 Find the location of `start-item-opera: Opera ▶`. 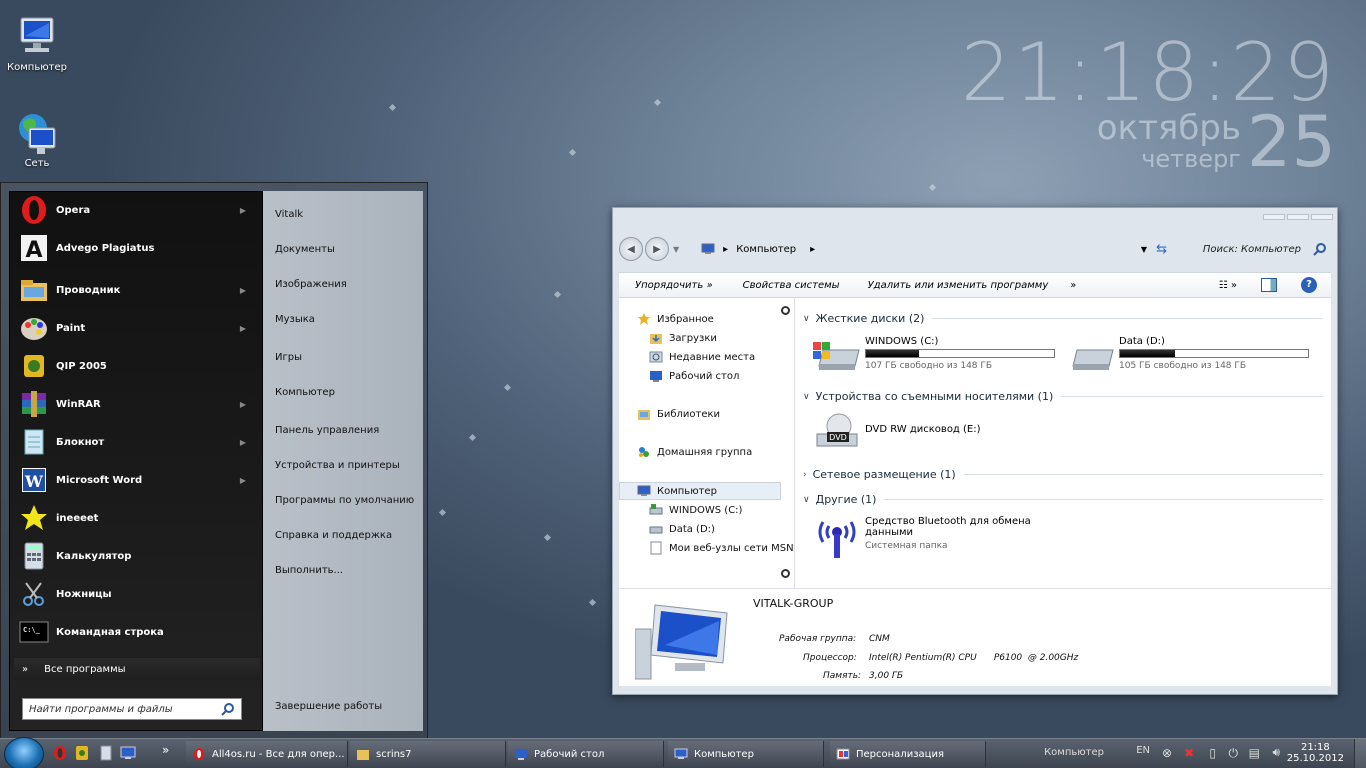

start-item-opera: Opera ▶ is located at coordinates (136, 210).